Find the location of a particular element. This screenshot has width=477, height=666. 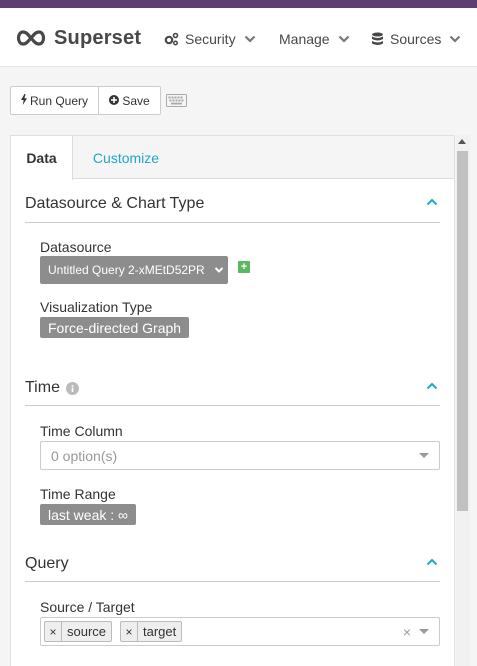

datasource-value: Untitled Query 2-xMEtD52PR is located at coordinates (126, 270).